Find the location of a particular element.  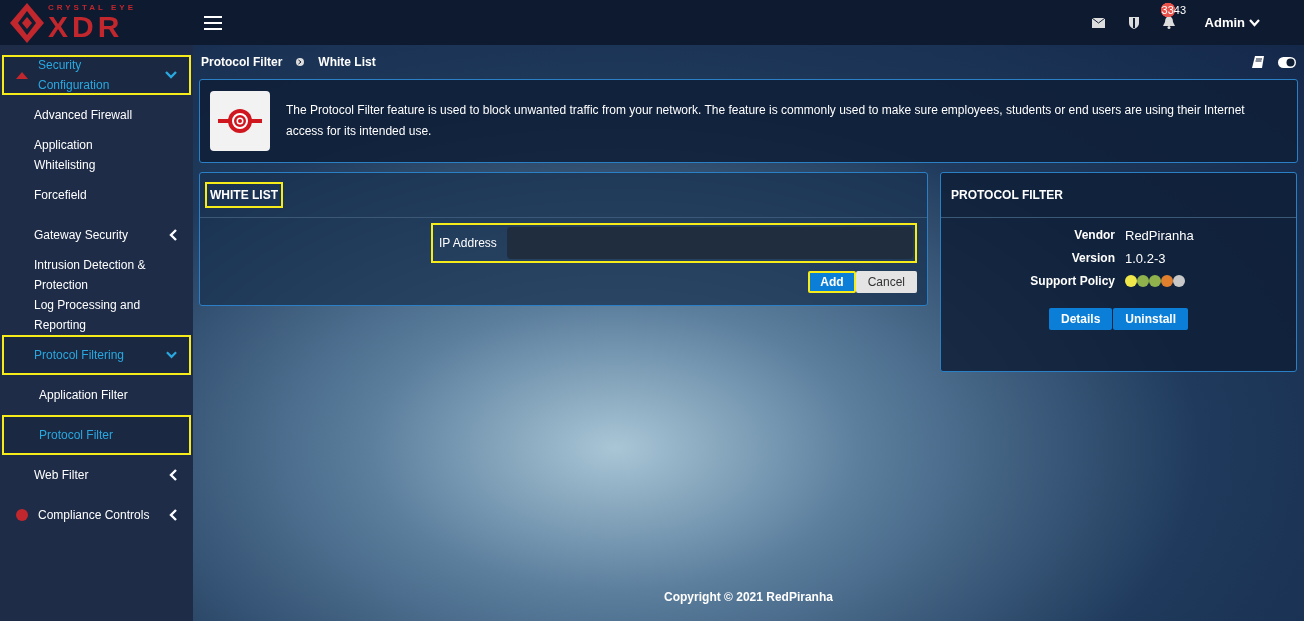

copyright-text: Copyright © 2021 RedPiranha is located at coordinates (748, 598).